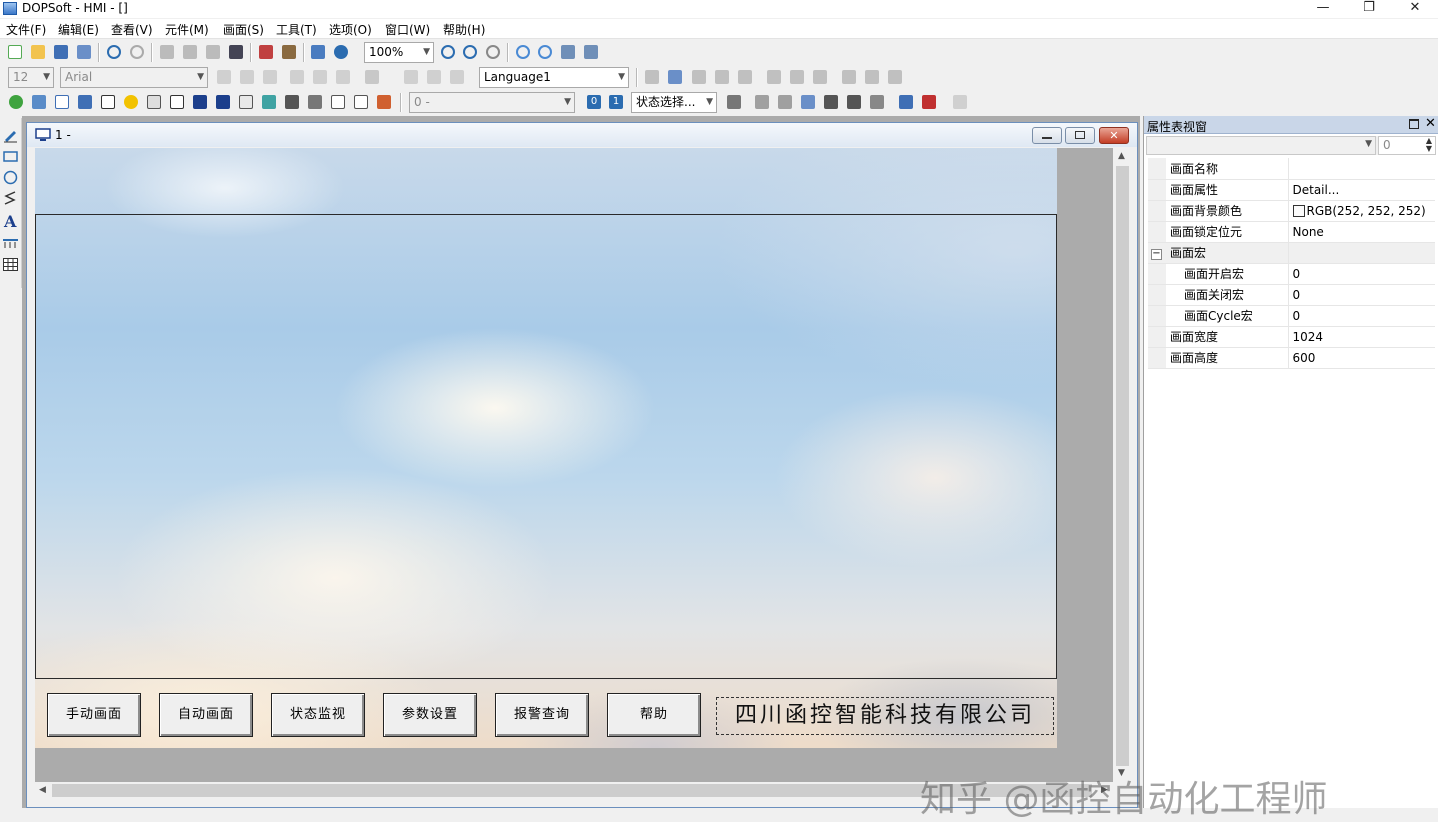 The width and height of the screenshot is (1438, 822). Describe the element at coordinates (785, 102) in the screenshot. I see `next-screen-icon` at that location.